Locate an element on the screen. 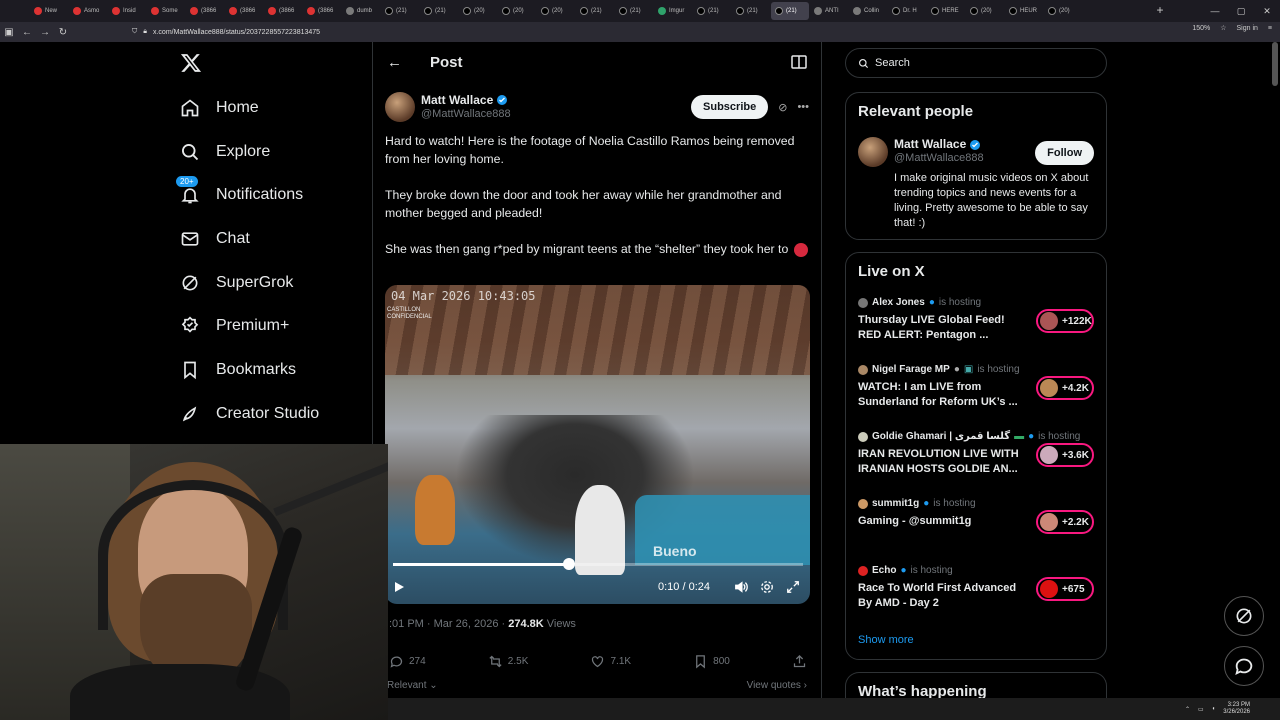  live-listeners-pill: +675 is located at coordinates (1065, 589).